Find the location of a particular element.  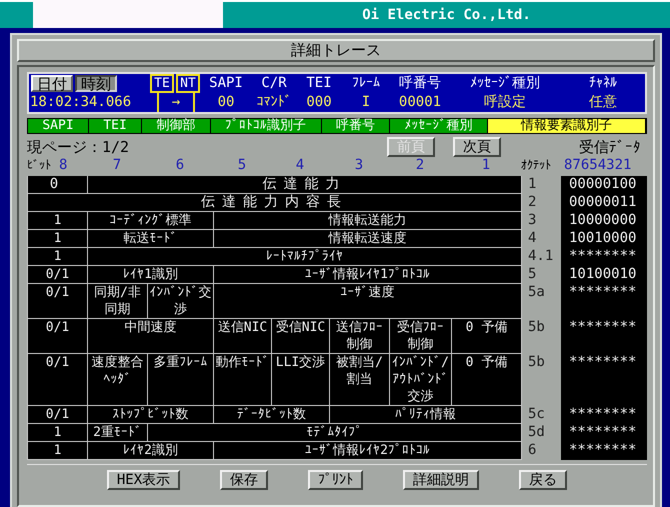

column-label: C/R is located at coordinates (274, 83).